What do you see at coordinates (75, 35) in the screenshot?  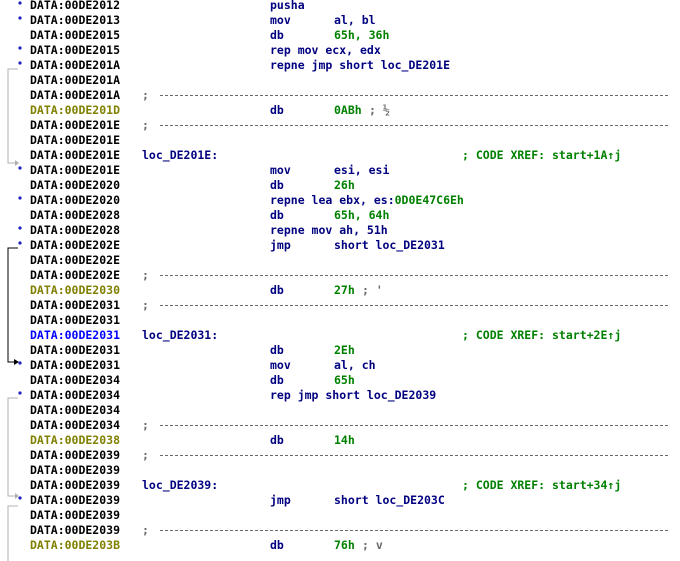 I see `address: DATA:00DE2015` at bounding box center [75, 35].